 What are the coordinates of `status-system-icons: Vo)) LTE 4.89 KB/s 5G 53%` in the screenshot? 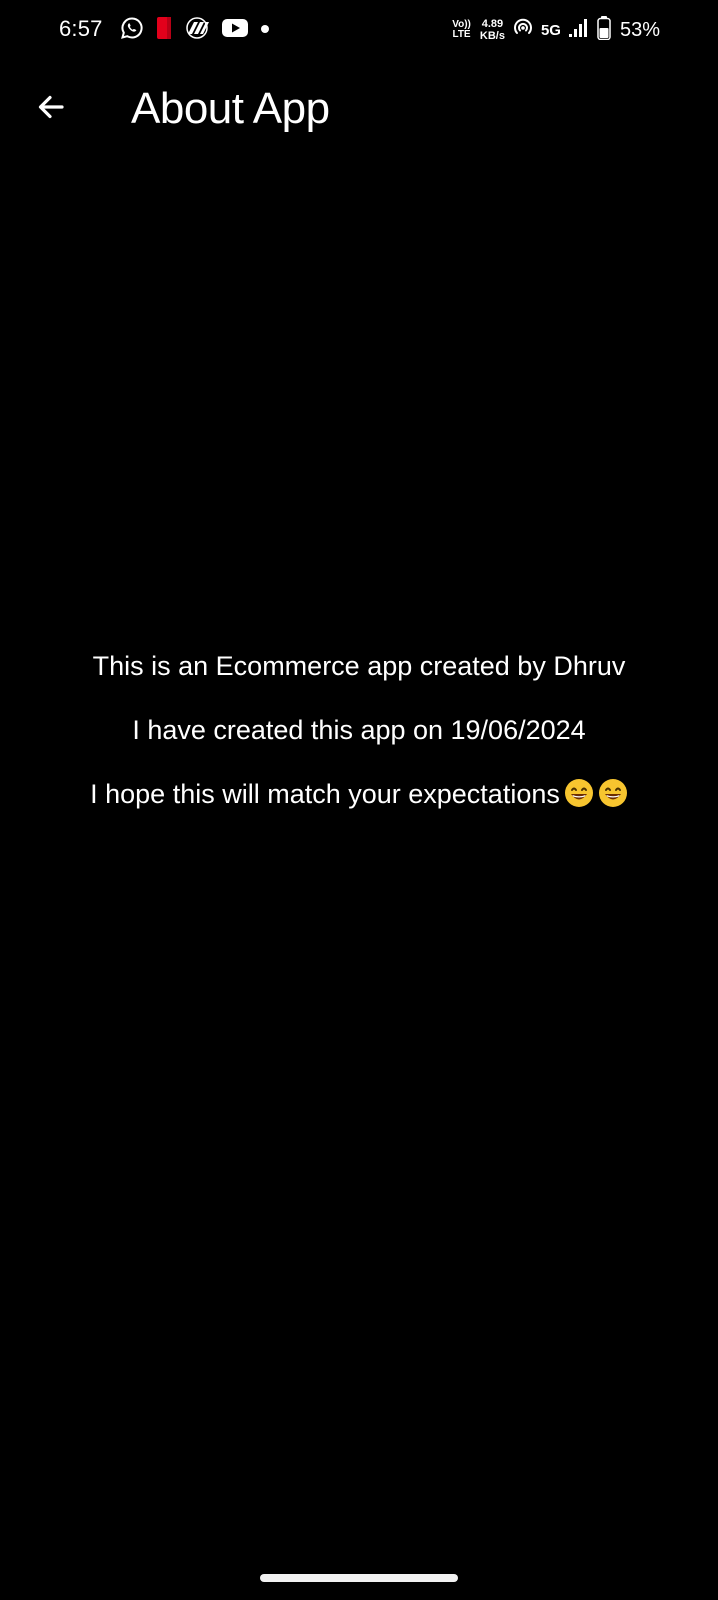 It's located at (556, 30).